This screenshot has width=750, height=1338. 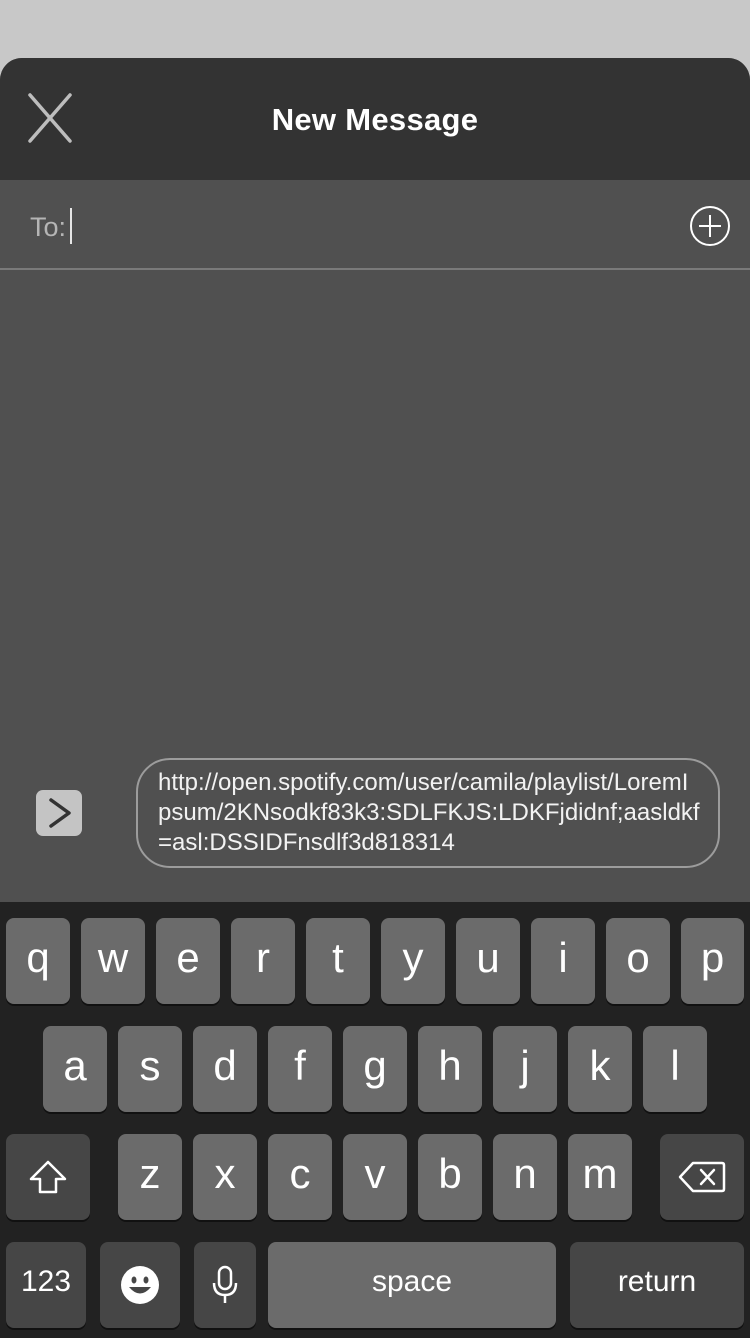 I want to click on key-j: j, so click(x=525, y=1069).